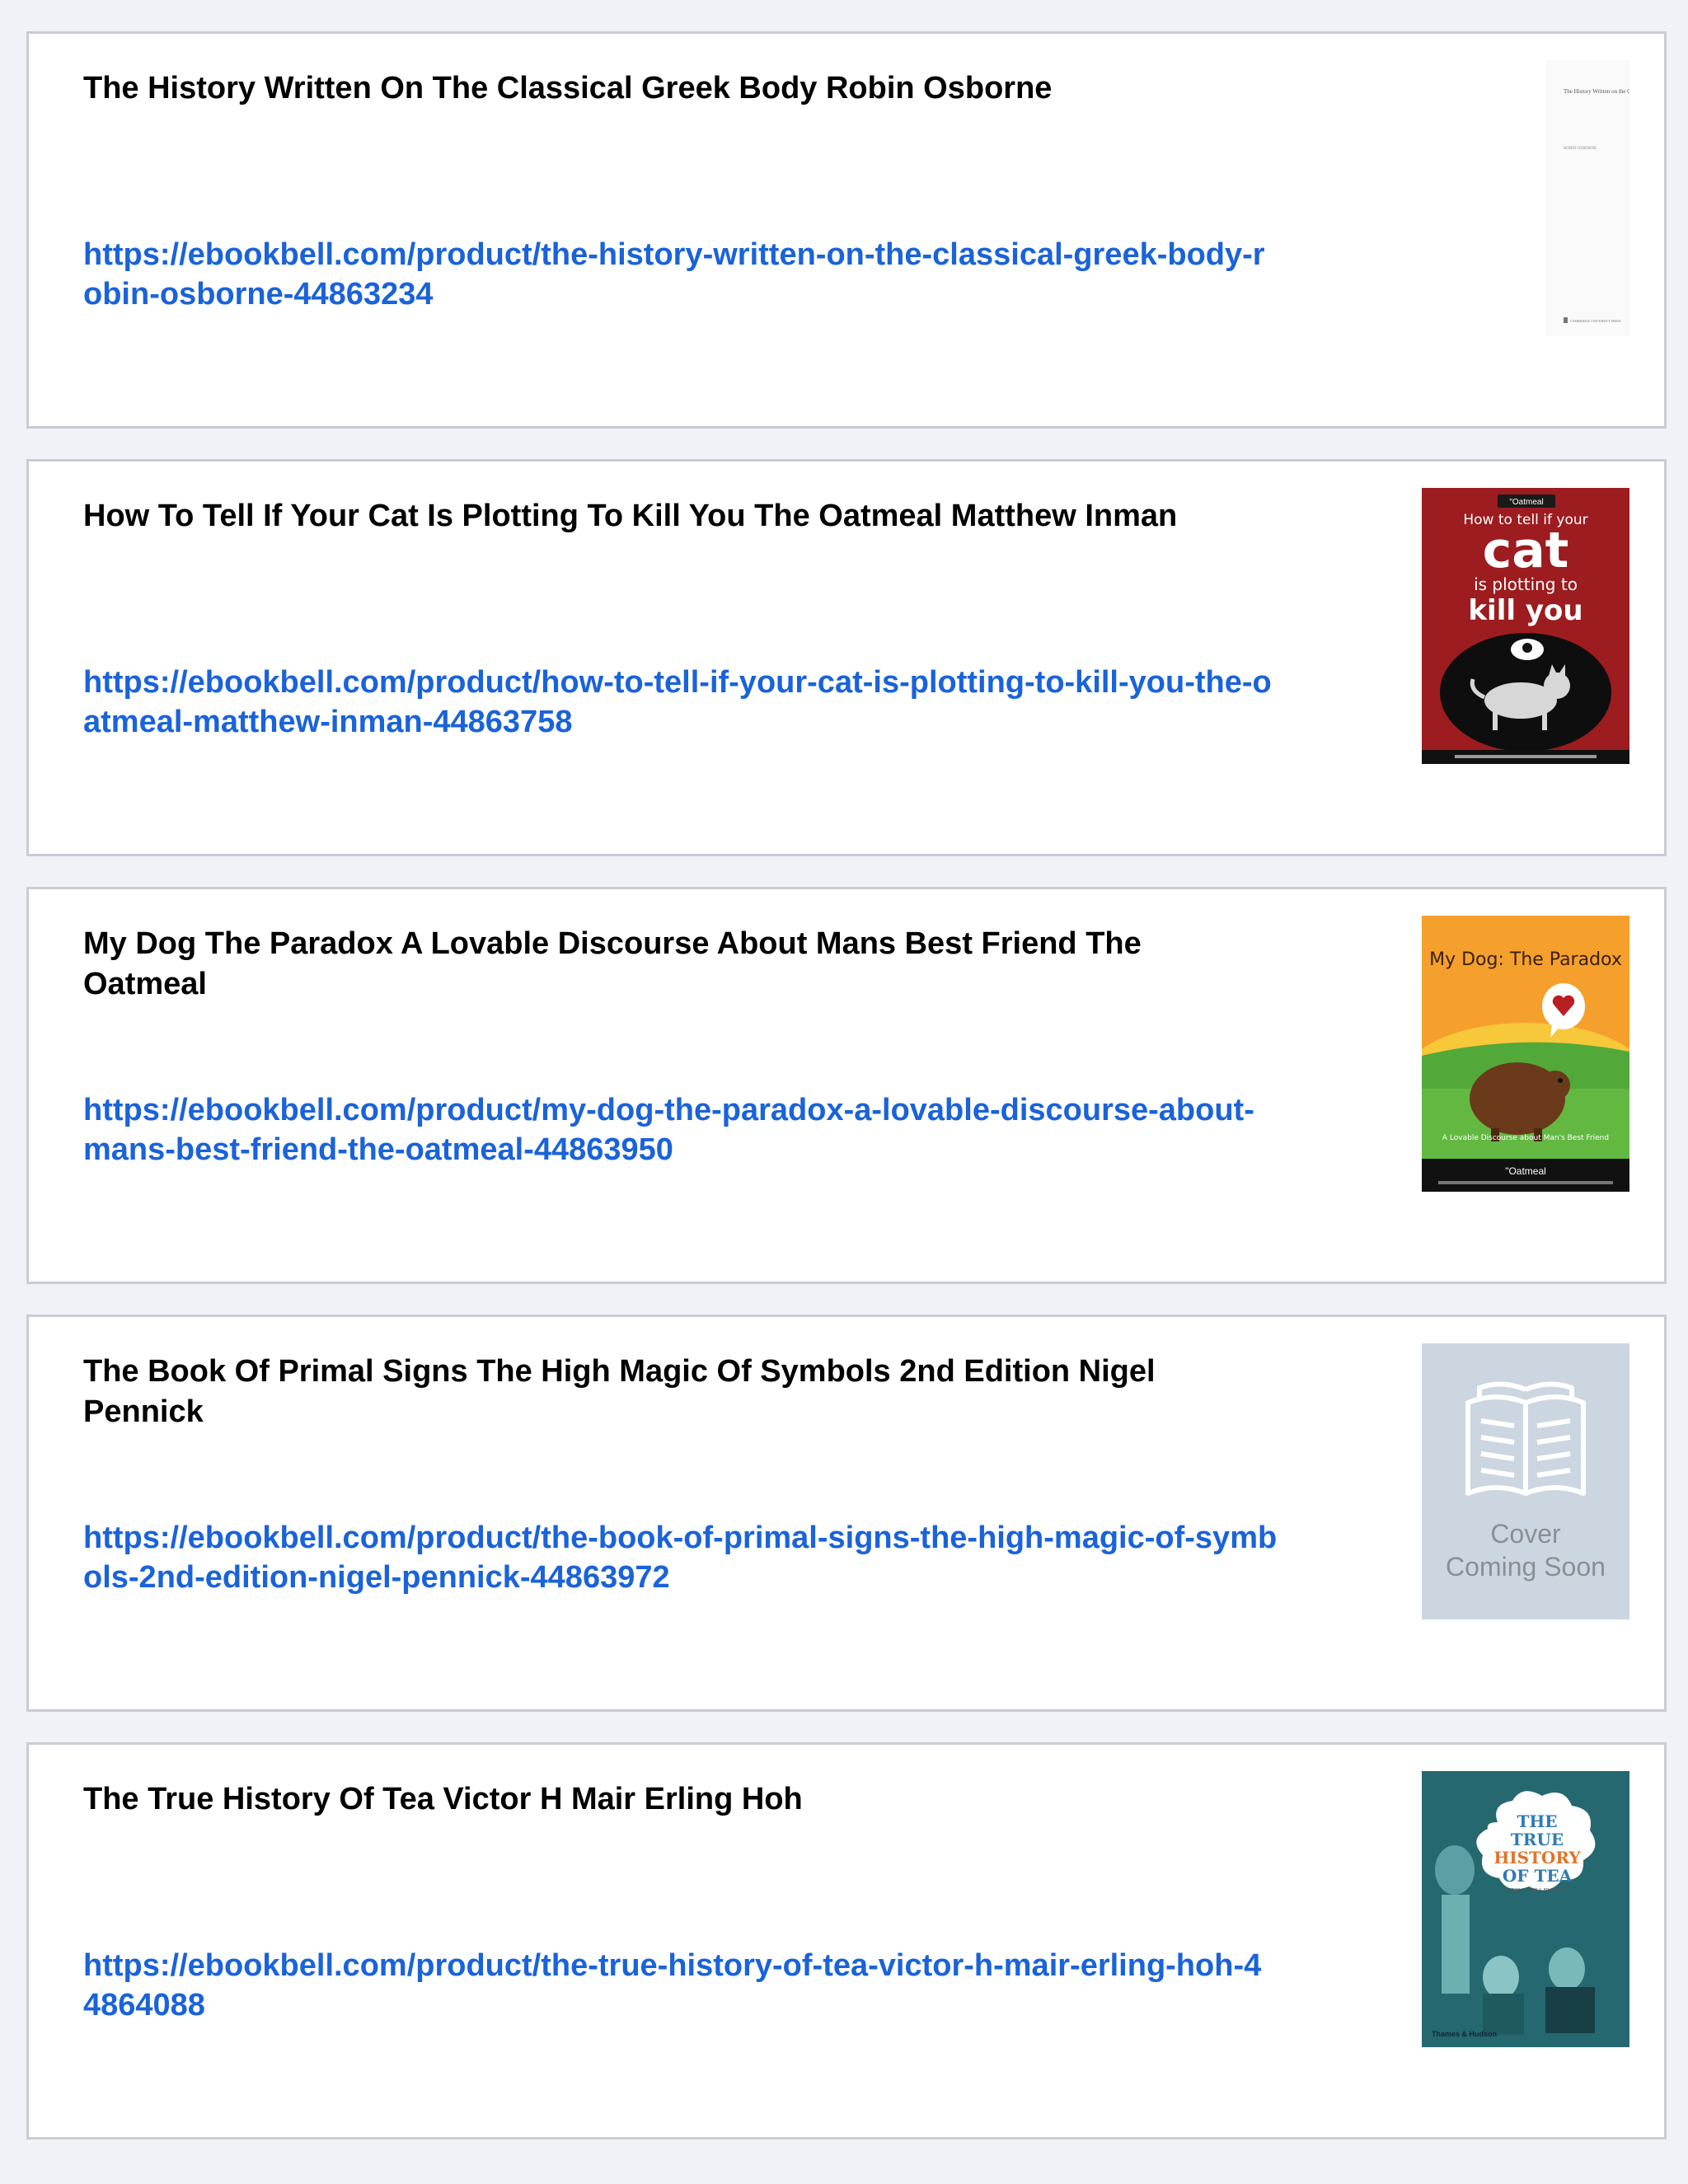 The image size is (1688, 2184). I want to click on cover-author-text: ROBIN OSBORNE, so click(1581, 149).